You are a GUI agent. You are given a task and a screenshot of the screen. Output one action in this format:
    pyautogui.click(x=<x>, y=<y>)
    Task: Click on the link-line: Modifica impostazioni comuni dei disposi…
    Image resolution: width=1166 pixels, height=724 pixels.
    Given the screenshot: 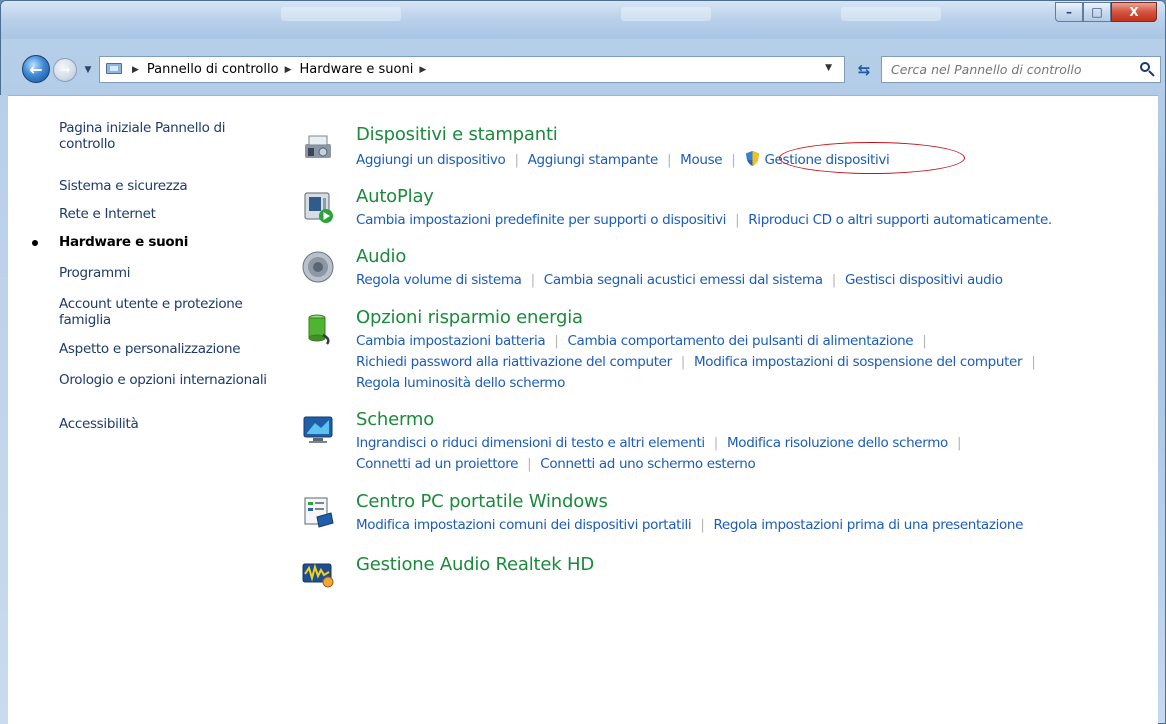 What is the action you would take?
    pyautogui.click(x=689, y=525)
    